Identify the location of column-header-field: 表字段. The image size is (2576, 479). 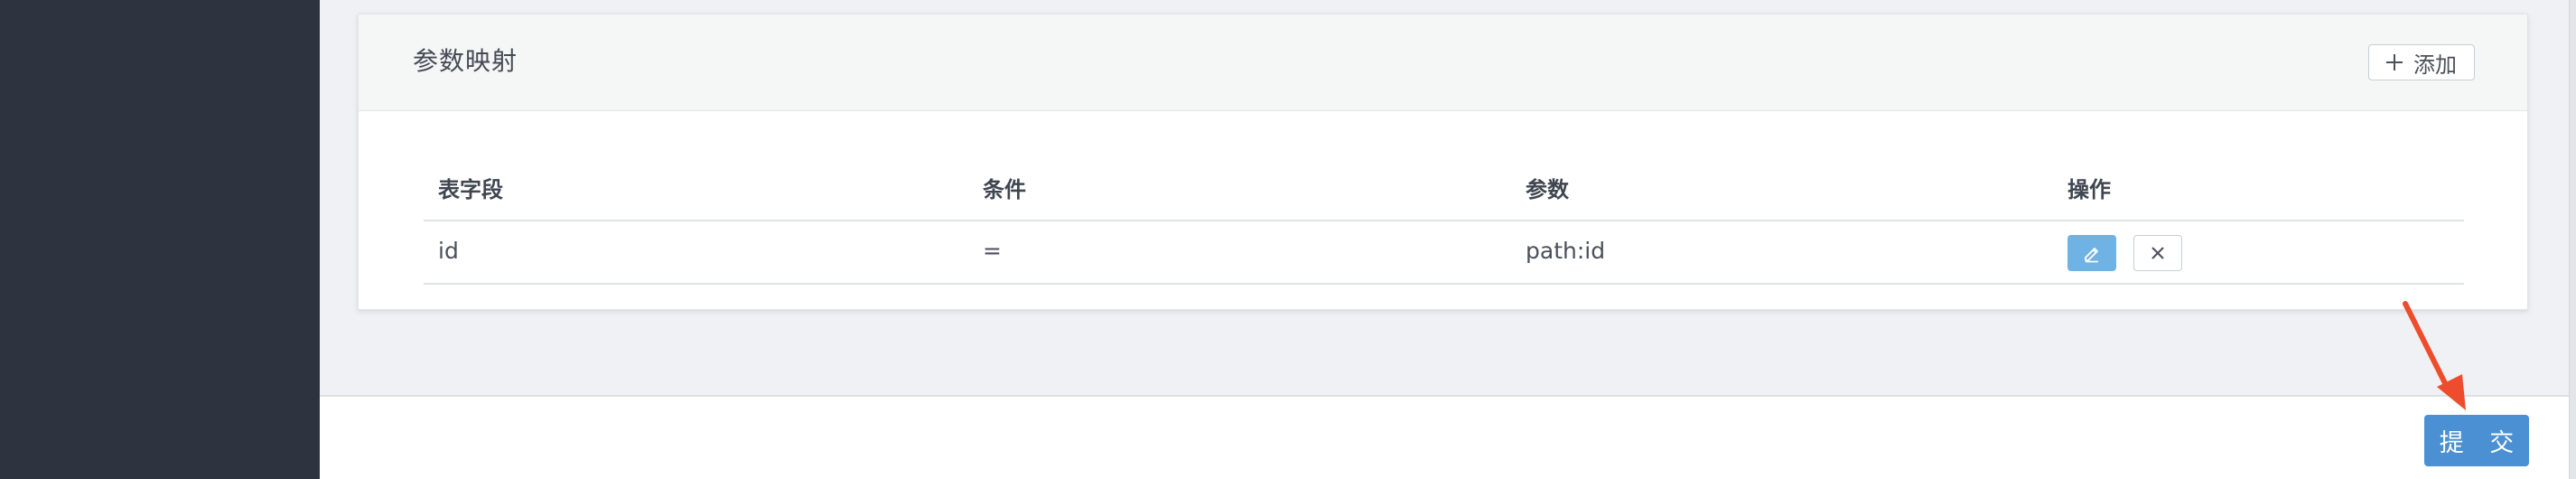
(471, 190).